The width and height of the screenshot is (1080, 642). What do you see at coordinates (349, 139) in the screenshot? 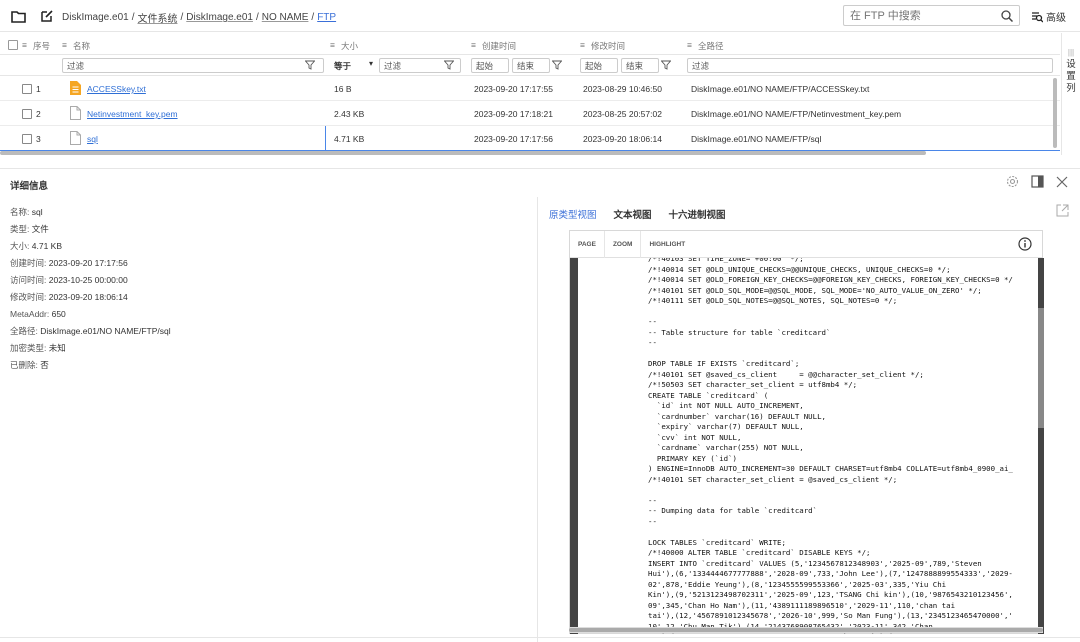
I see `file-size: 4.71 KB` at bounding box center [349, 139].